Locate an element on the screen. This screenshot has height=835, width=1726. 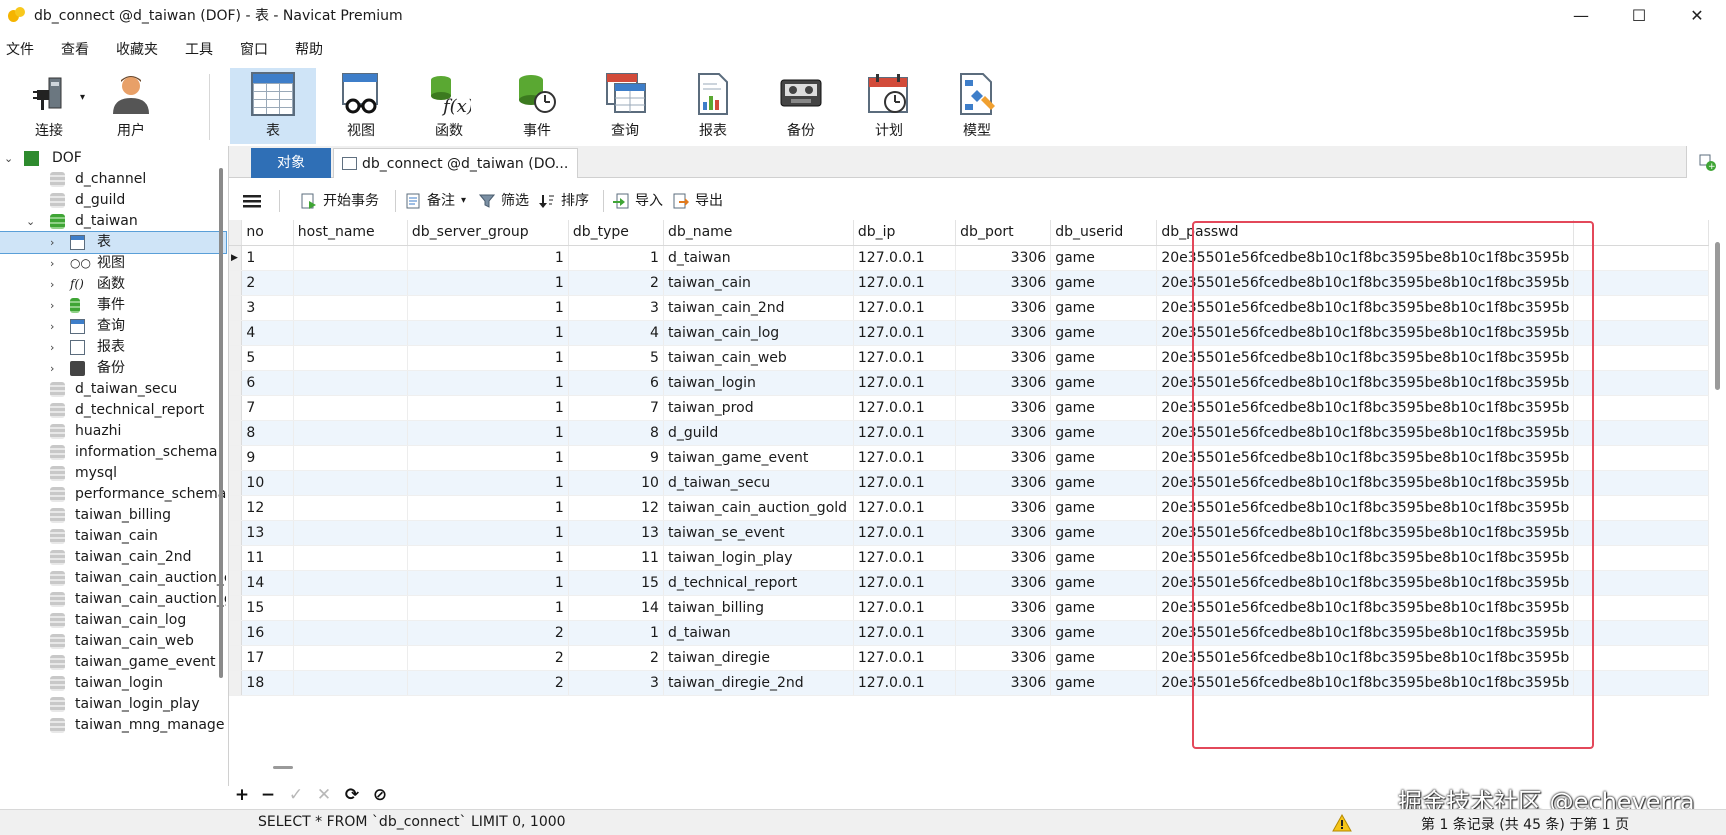
query-button: 查询 is located at coordinates (625, 106).